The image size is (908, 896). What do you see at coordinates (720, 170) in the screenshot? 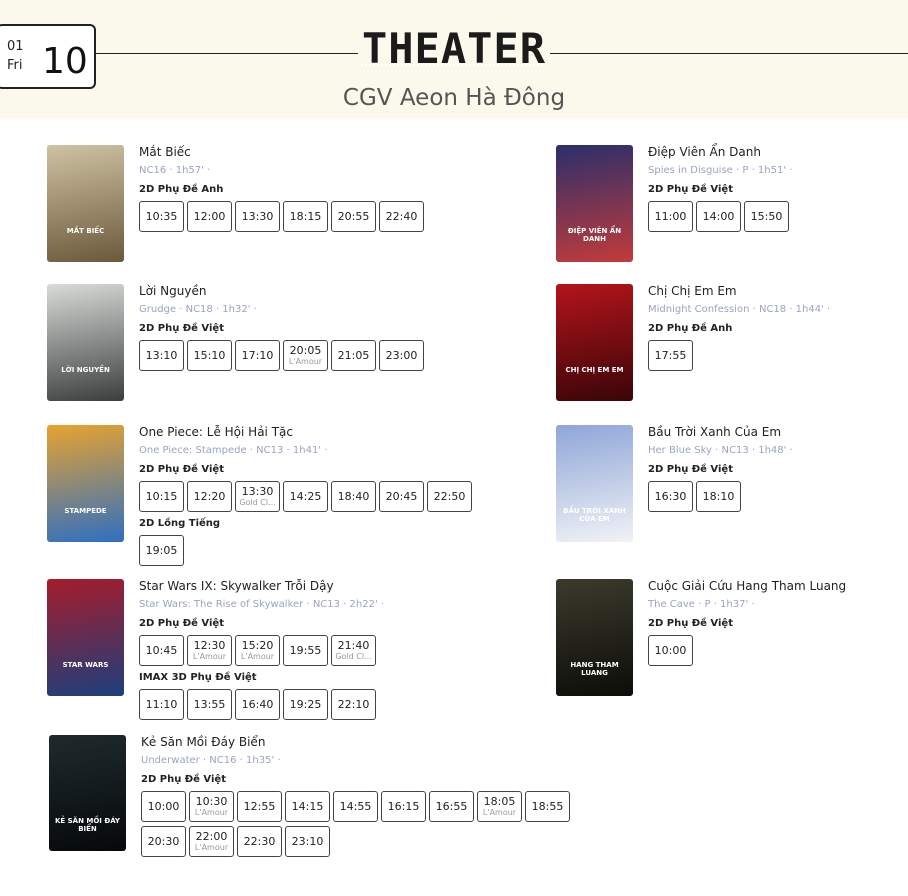
I see `movie-meta: Spies in Disguise · P · 1h51' ·` at bounding box center [720, 170].